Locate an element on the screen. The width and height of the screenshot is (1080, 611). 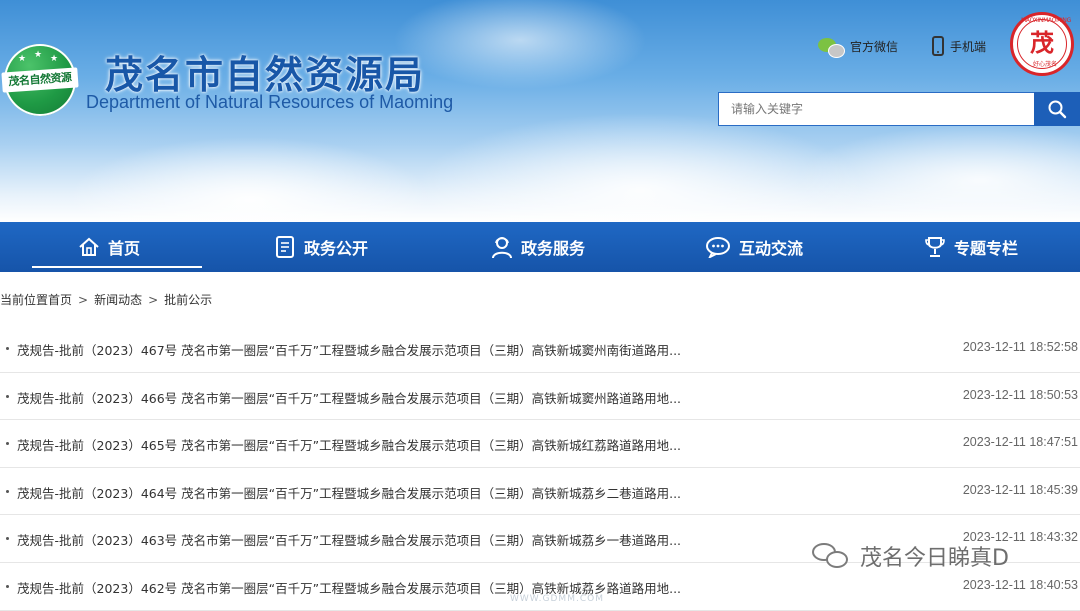
search-button is located at coordinates (1057, 109).